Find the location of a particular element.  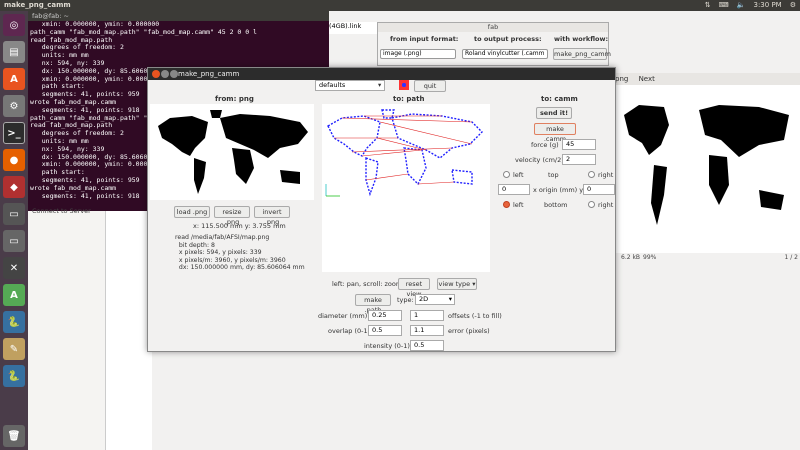

zoom-level: 99% is located at coordinates (650, 257).